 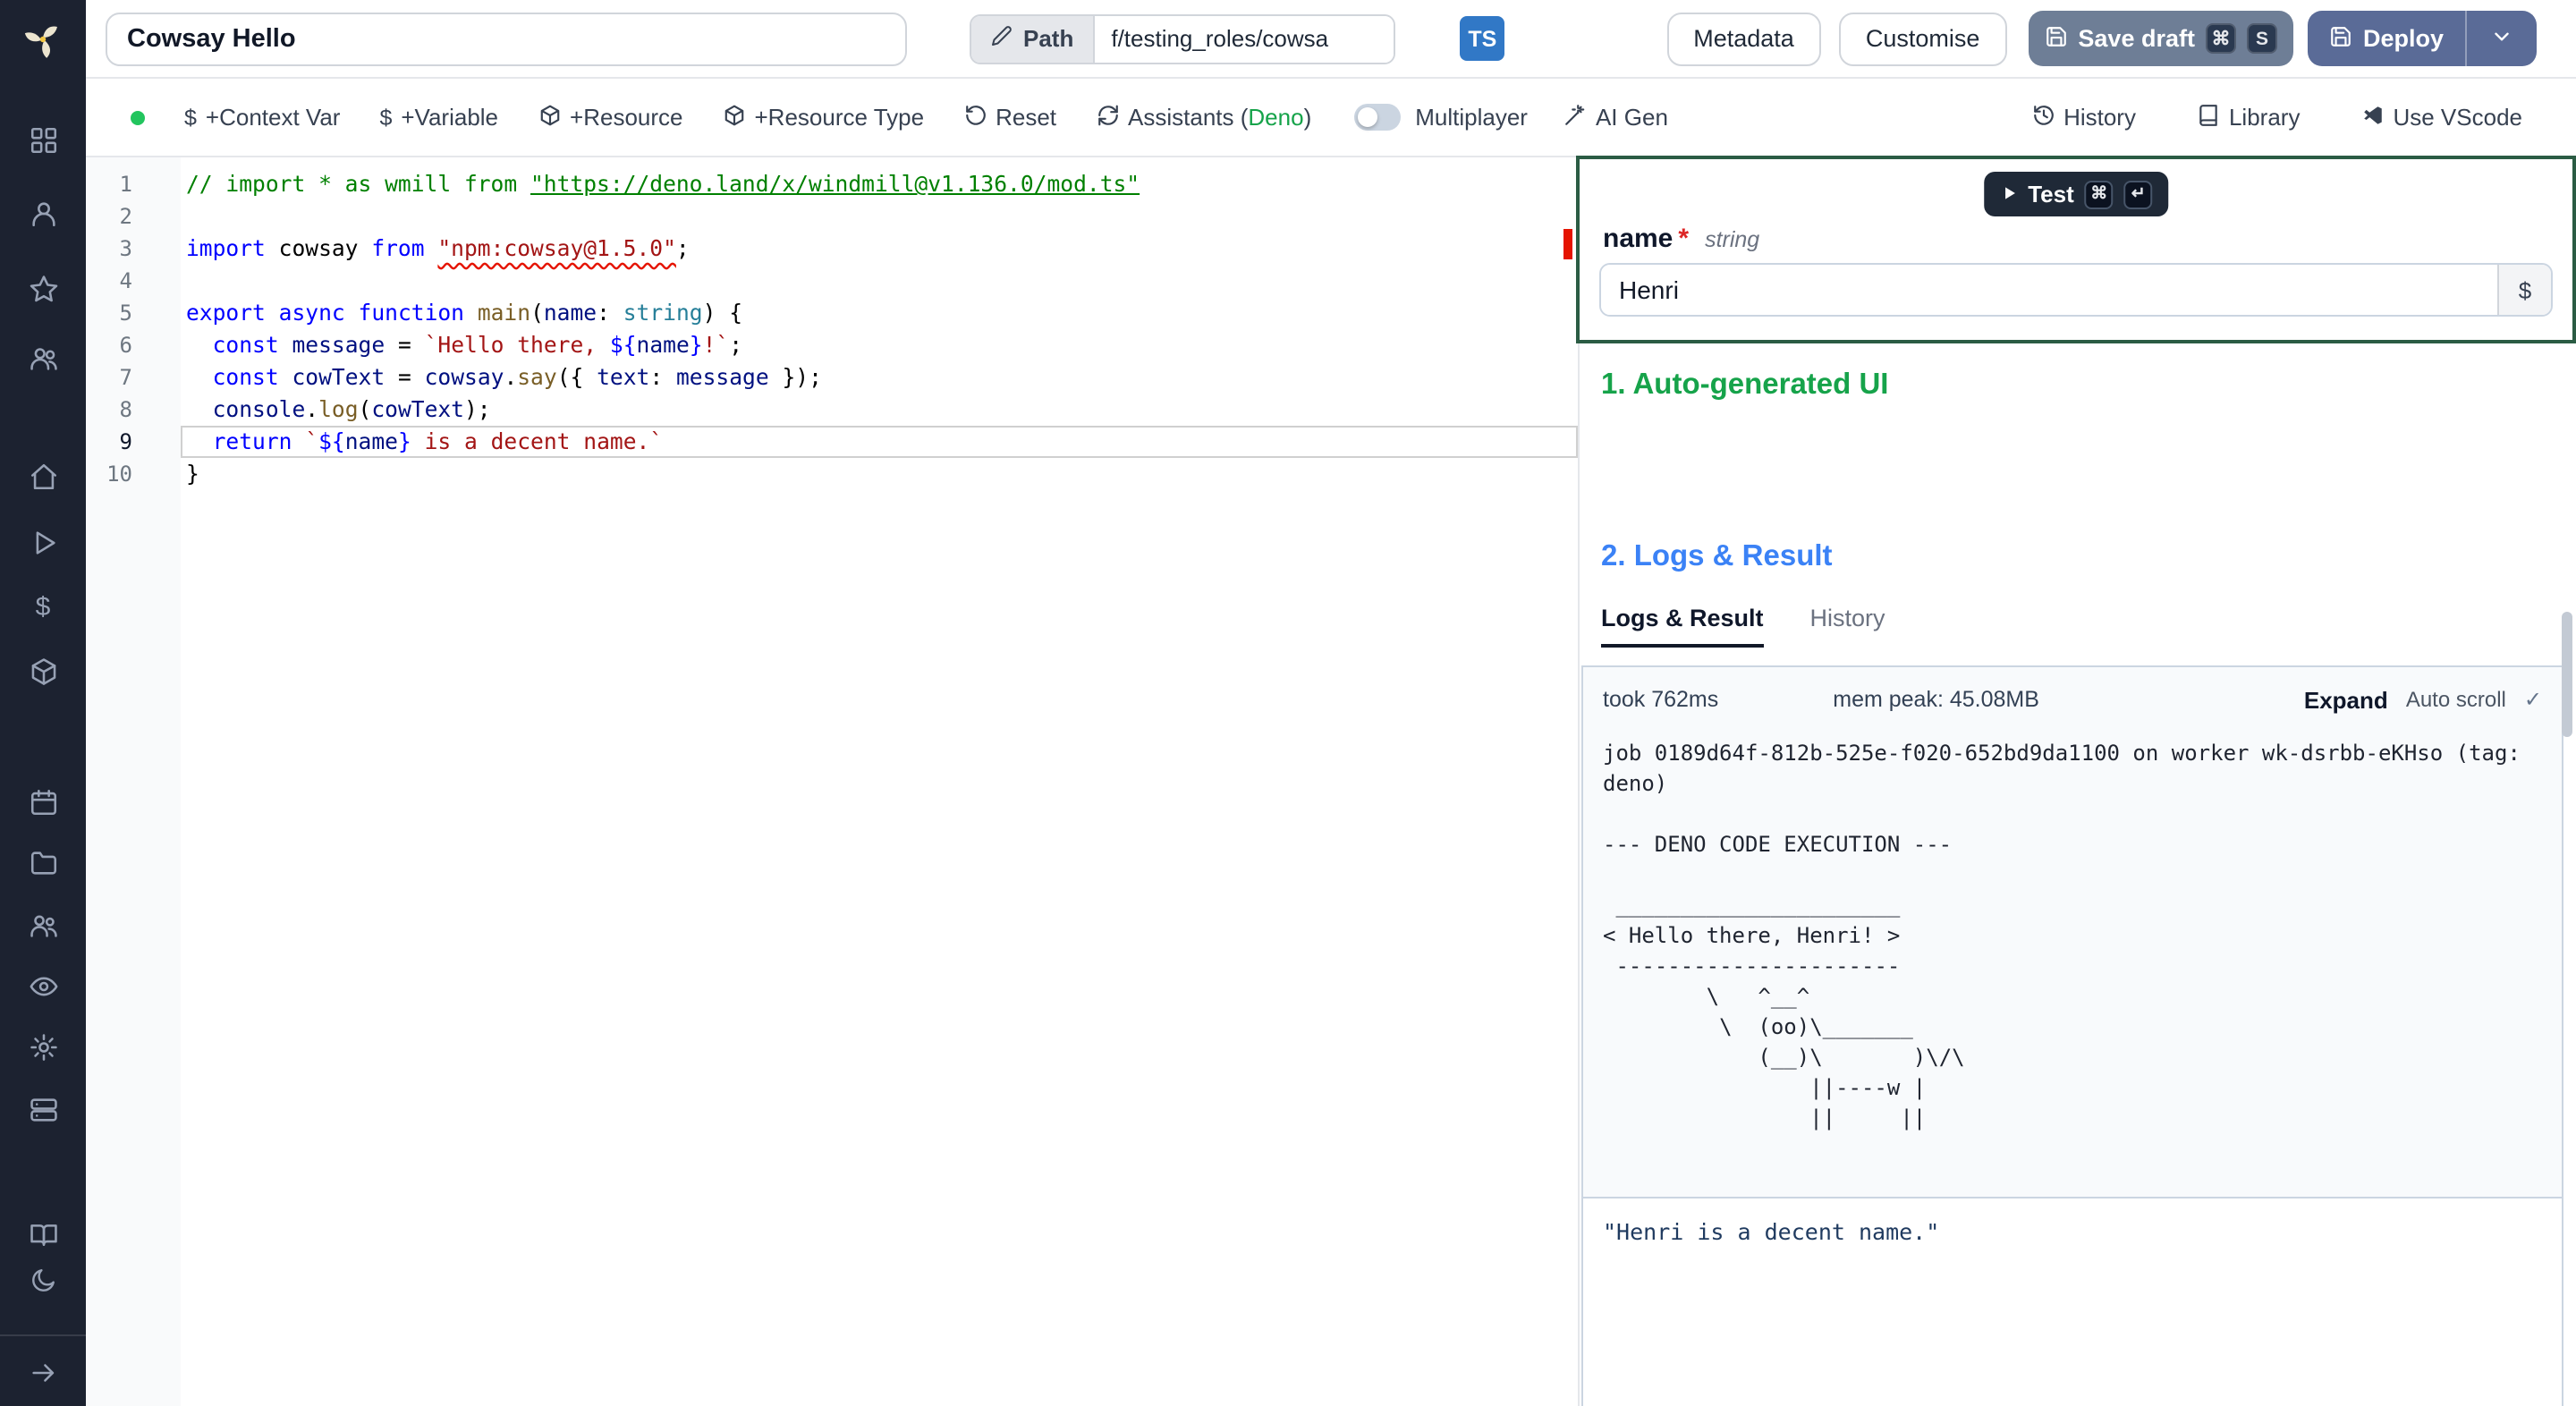 I want to click on run-duration: took 762ms, so click(x=1661, y=700).